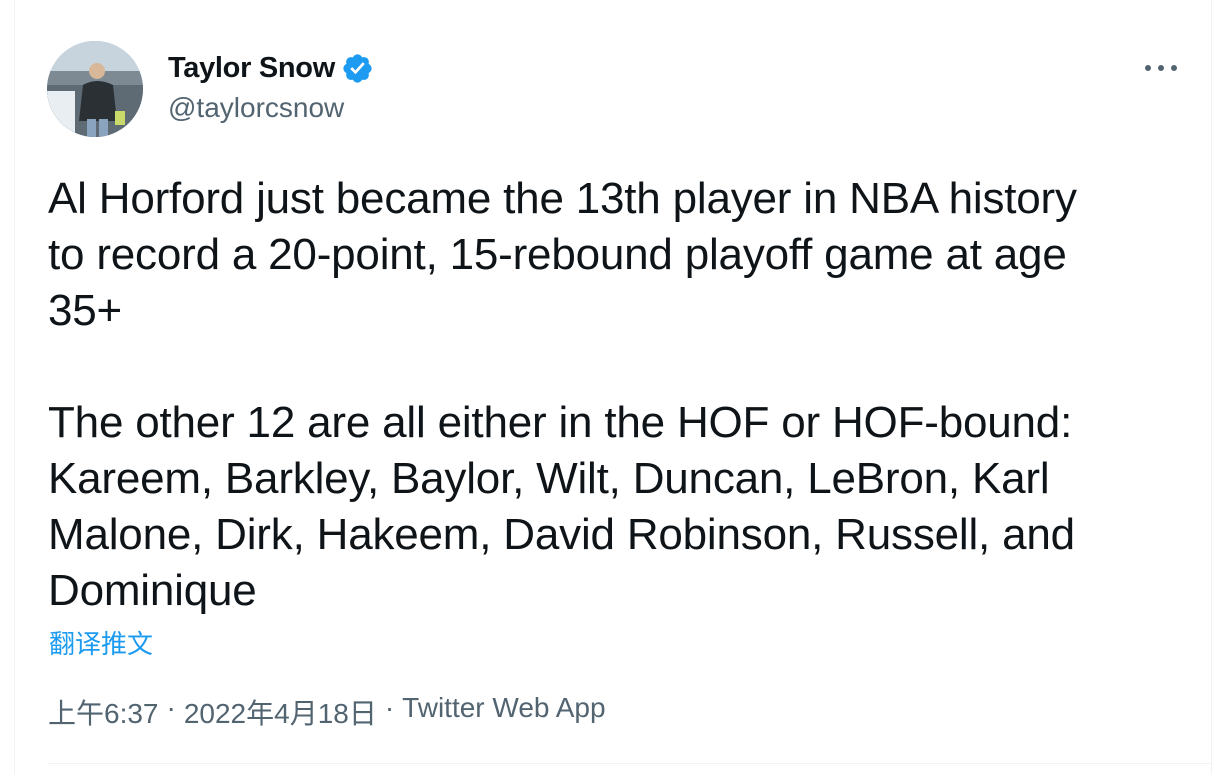  I want to click on author-name-row: Taylor Snow, so click(271, 68).